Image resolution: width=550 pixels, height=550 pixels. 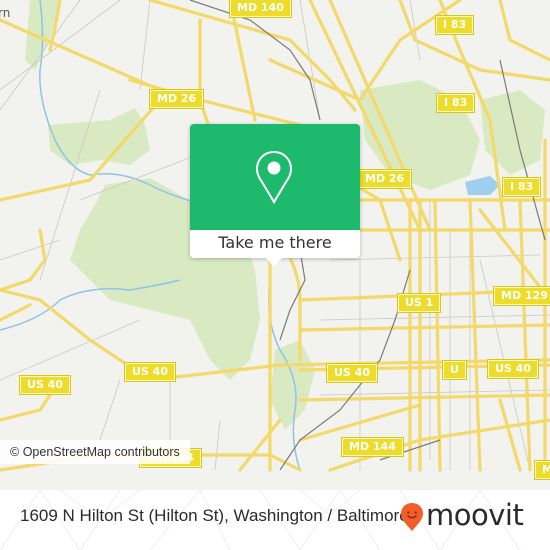 I want to click on moovit-logo: moovit, so click(x=474, y=518).